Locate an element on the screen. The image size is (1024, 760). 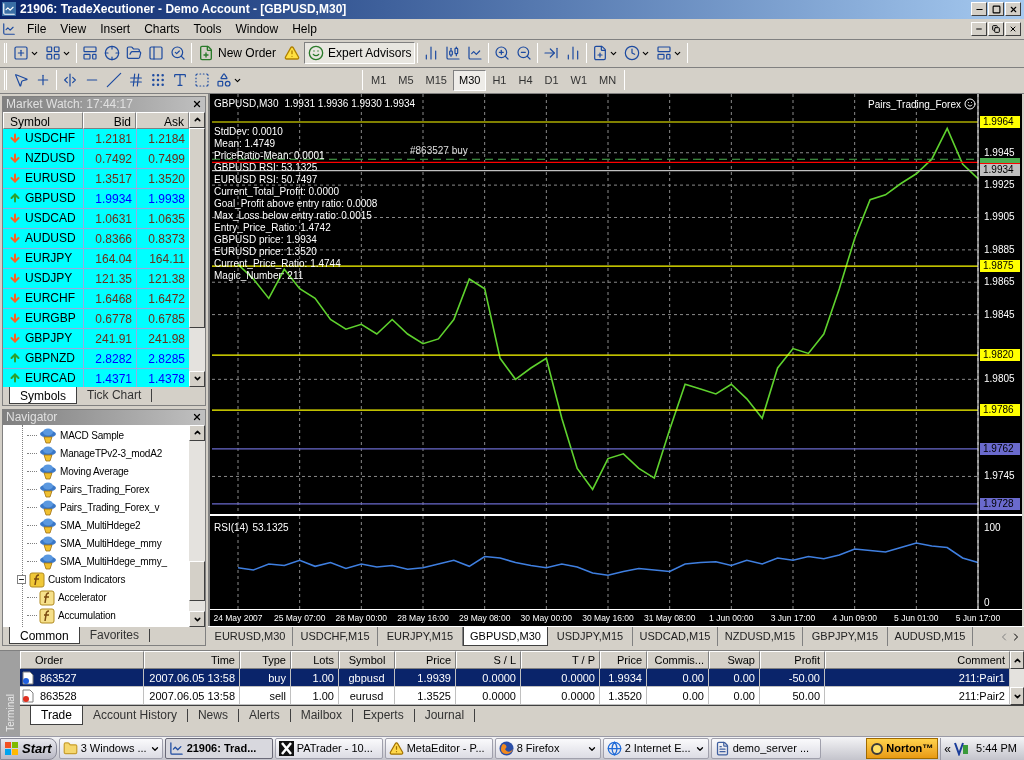
price-label: 1.9945 is located at coordinates (999, 152).